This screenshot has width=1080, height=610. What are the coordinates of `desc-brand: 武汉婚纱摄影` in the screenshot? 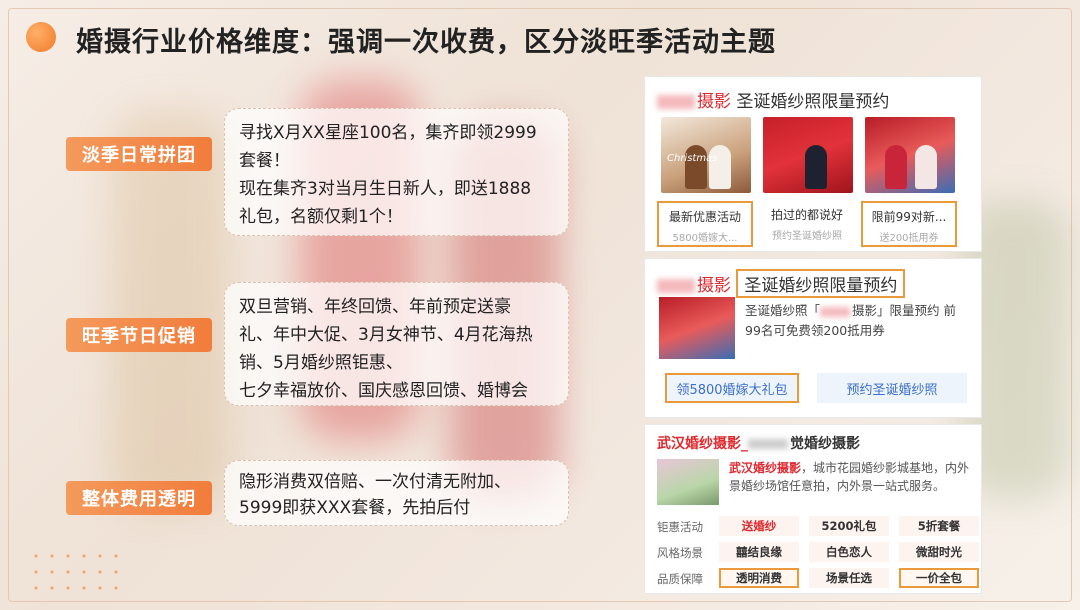 It's located at (765, 468).